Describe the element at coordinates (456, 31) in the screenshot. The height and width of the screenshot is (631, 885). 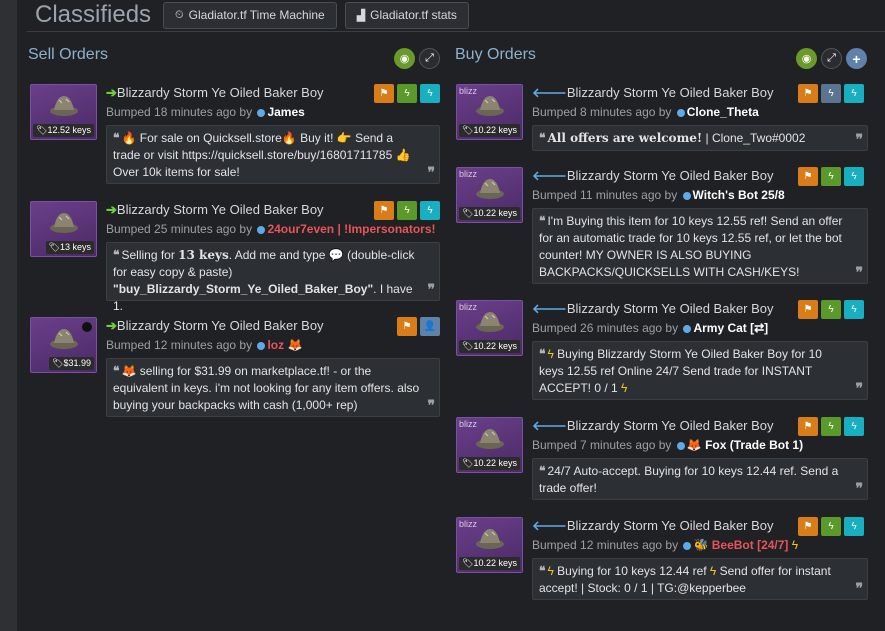
I see `header-divider` at that location.